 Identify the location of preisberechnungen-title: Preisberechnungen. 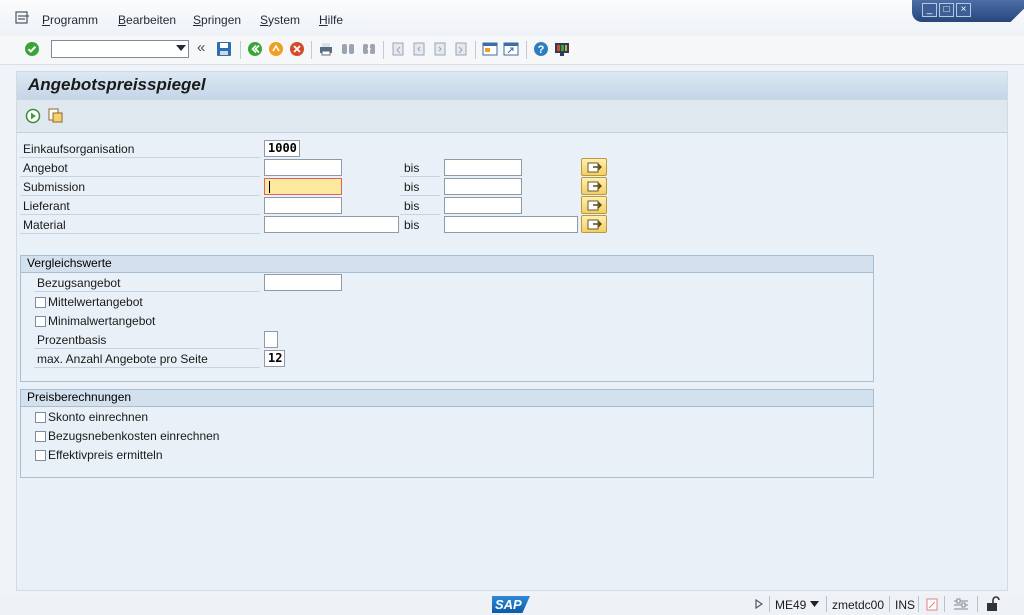
(447, 398).